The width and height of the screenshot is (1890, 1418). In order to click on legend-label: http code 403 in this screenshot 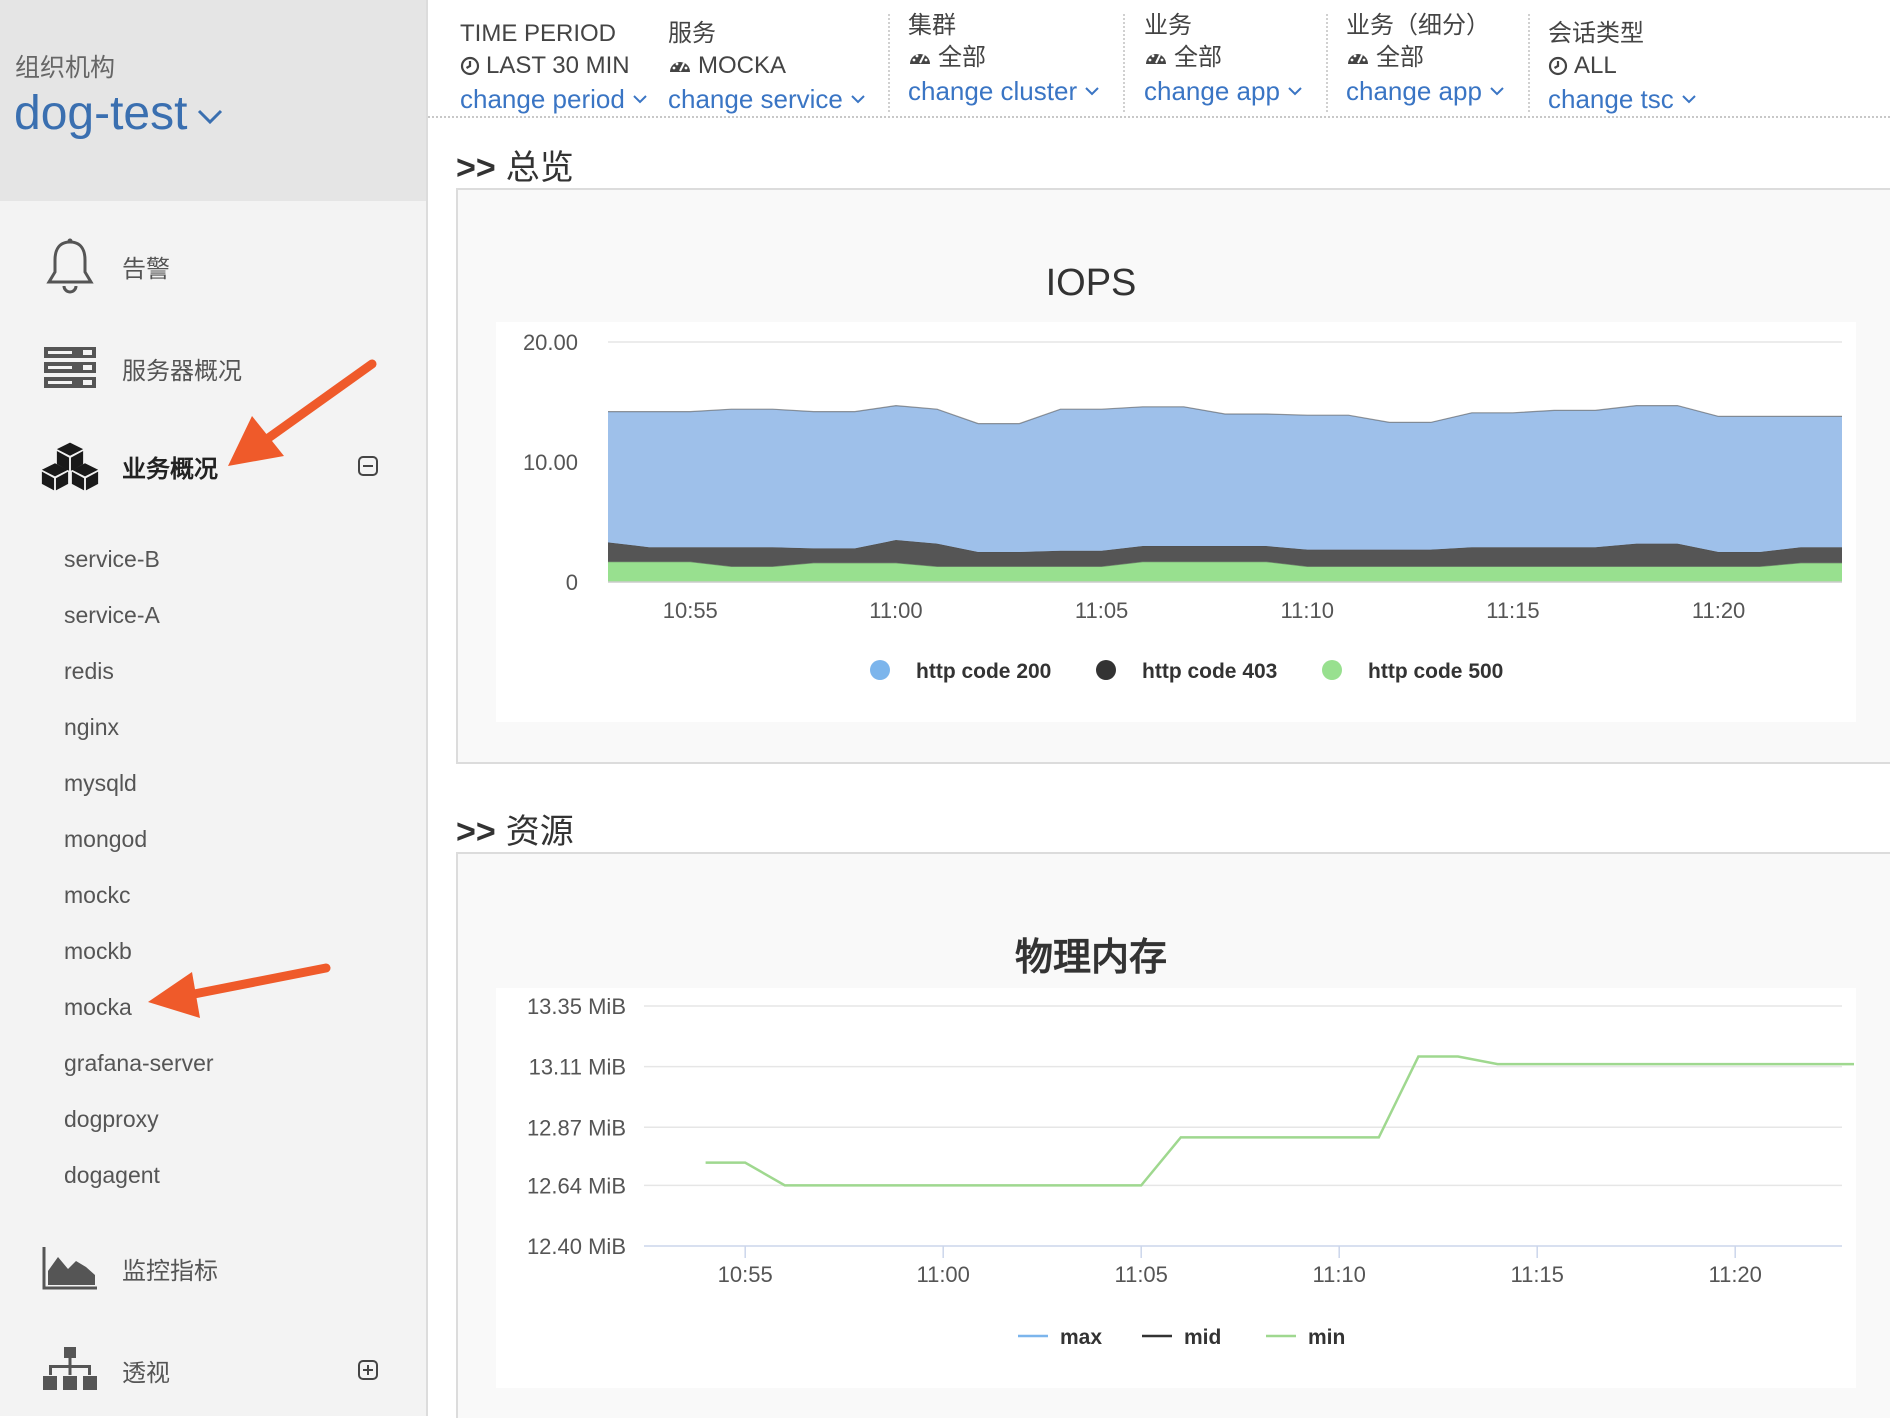, I will do `click(1209, 671)`.